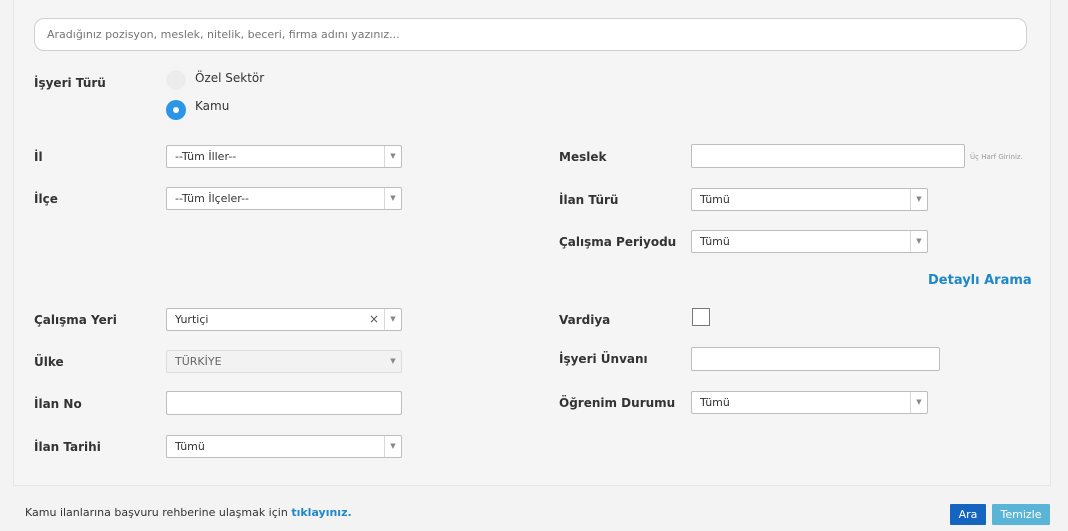 The height and width of the screenshot is (531, 1068). Describe the element at coordinates (583, 157) in the screenshot. I see `meslek-label: Meslek` at that location.